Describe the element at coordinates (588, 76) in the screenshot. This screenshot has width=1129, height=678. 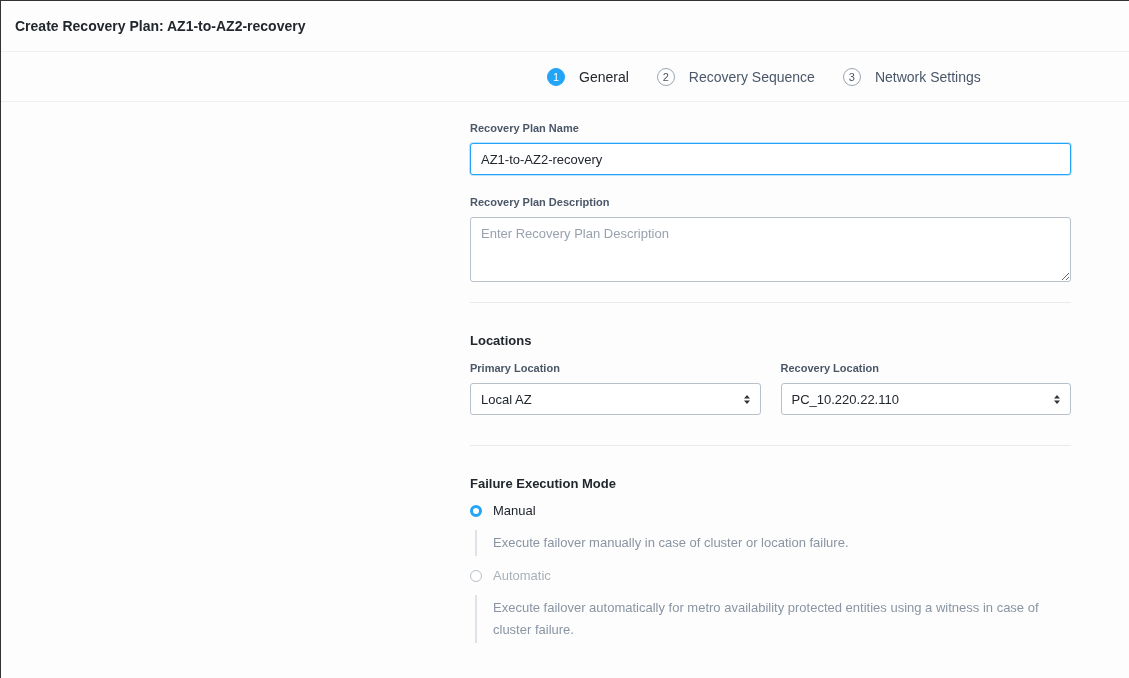
I see `wizard-step: 1 General` at that location.